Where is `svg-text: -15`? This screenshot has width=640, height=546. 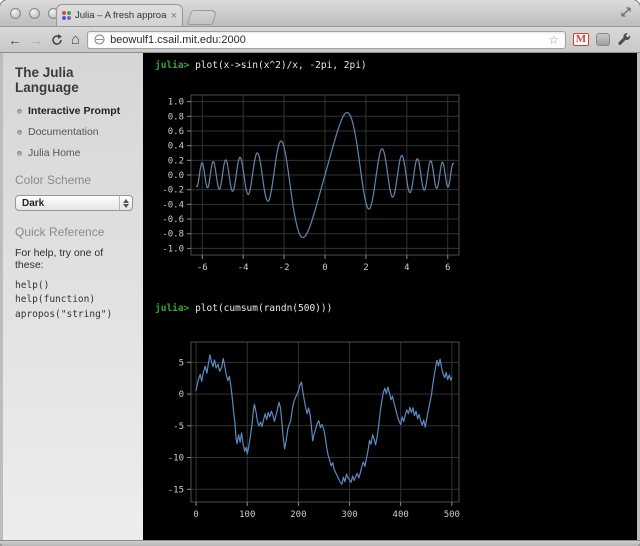 svg-text: -15 is located at coordinates (176, 490).